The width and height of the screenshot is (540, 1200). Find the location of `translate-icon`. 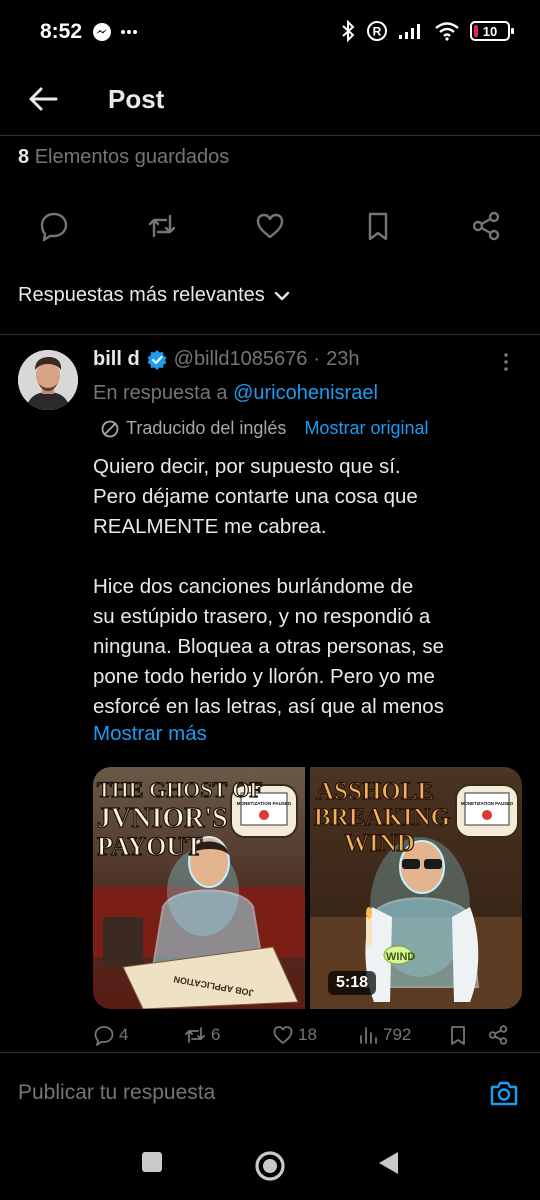

translate-icon is located at coordinates (110, 428).